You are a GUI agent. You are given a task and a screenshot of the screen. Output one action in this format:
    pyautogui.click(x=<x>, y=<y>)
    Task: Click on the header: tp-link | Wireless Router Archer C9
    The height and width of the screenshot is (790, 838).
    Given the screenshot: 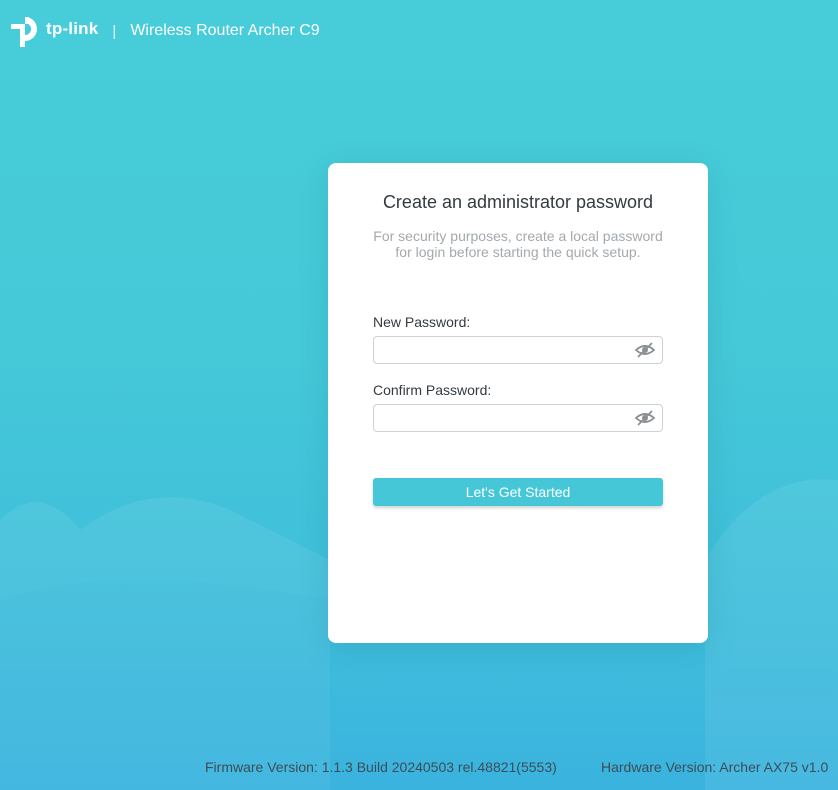 What is the action you would take?
    pyautogui.click(x=163, y=31)
    